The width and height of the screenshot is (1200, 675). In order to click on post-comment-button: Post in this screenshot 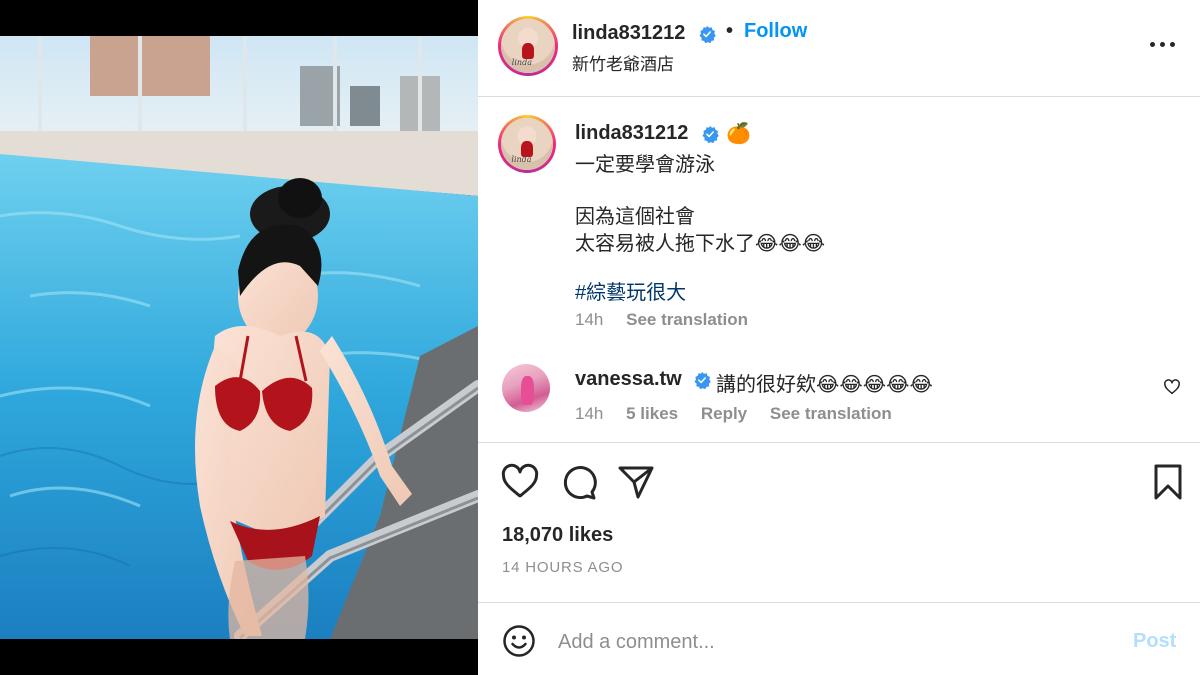, I will do `click(1154, 641)`.